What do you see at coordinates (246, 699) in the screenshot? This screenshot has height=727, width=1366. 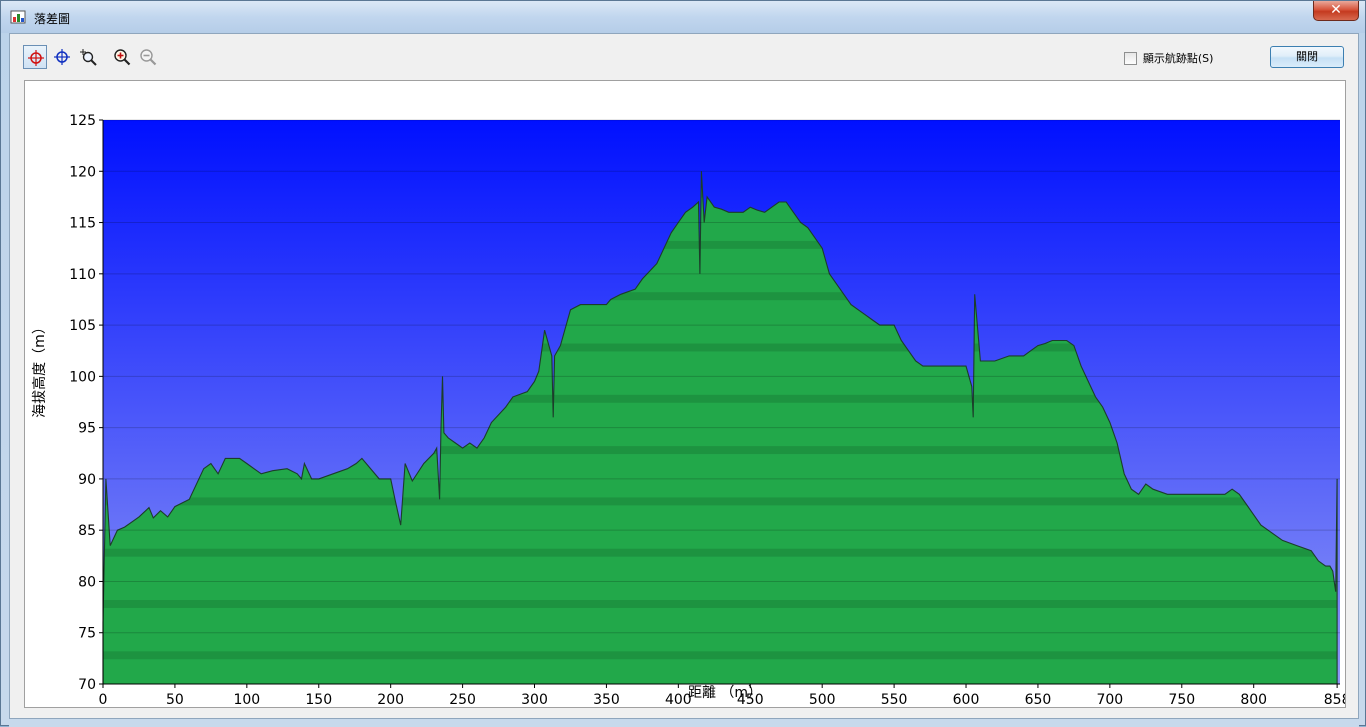 I see `x-tick-label: 100` at bounding box center [246, 699].